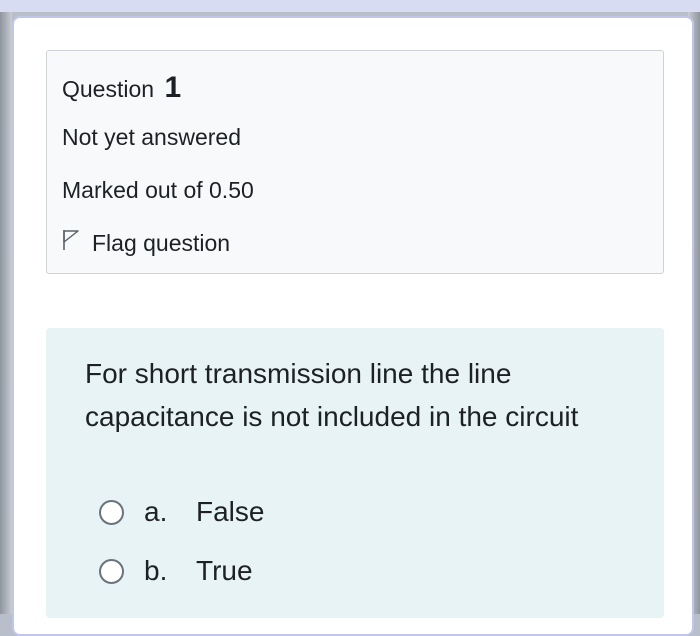 This screenshot has height=636, width=700. I want to click on answer-option-a: a. False, so click(181, 512).